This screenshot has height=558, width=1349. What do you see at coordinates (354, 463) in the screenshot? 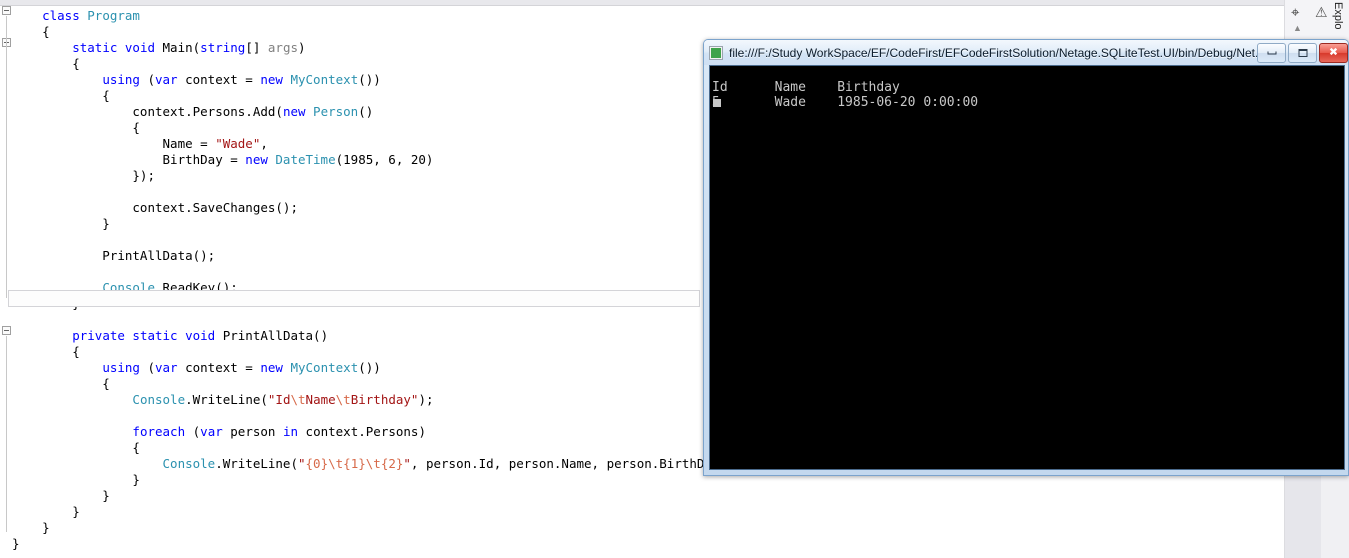
I see `code-token: {1}` at bounding box center [354, 463].